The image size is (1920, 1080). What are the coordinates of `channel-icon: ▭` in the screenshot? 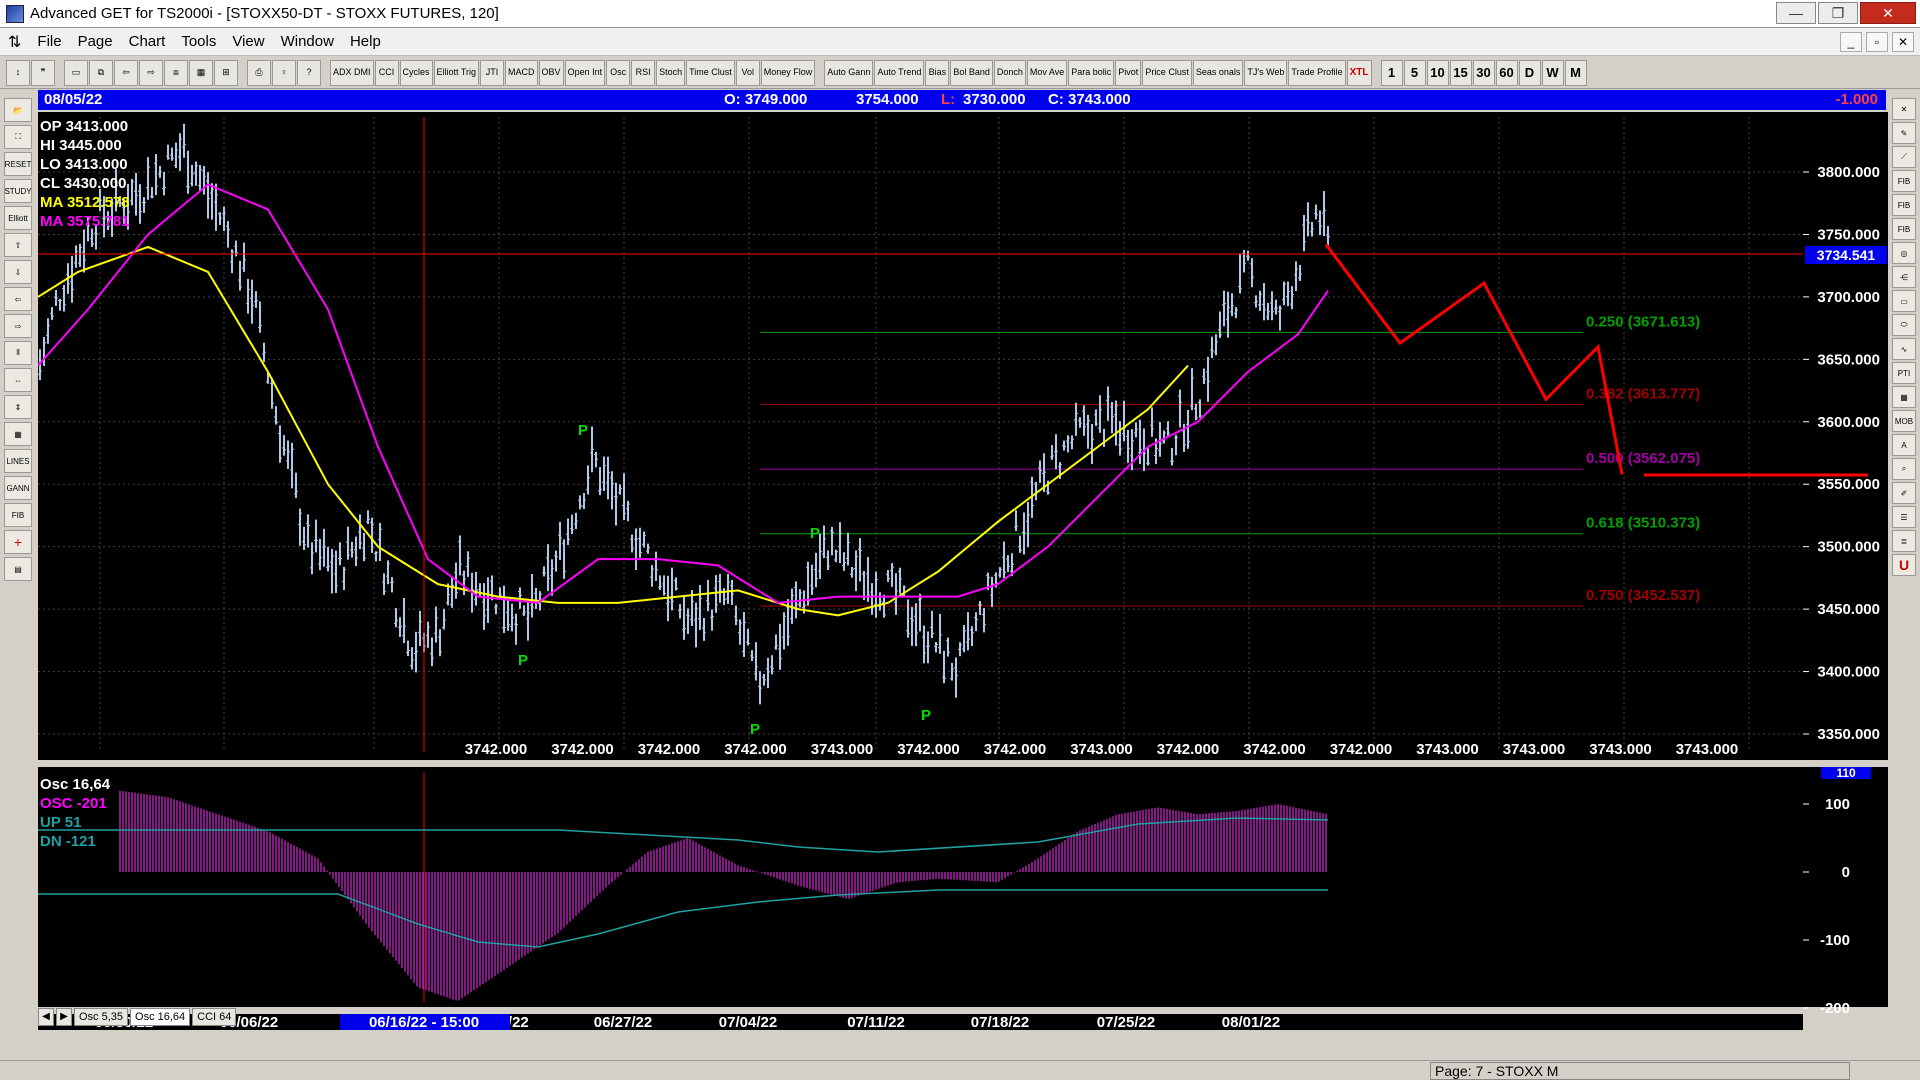 It's located at (1904, 301).